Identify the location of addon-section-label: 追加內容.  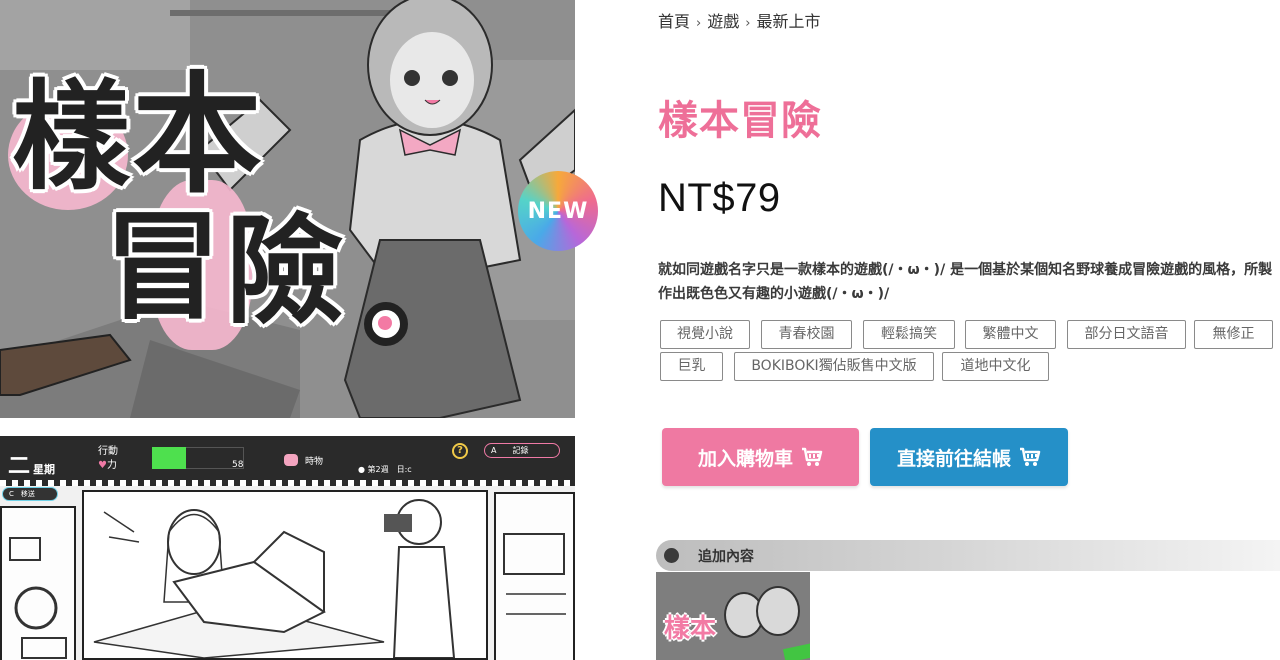
(726, 557).